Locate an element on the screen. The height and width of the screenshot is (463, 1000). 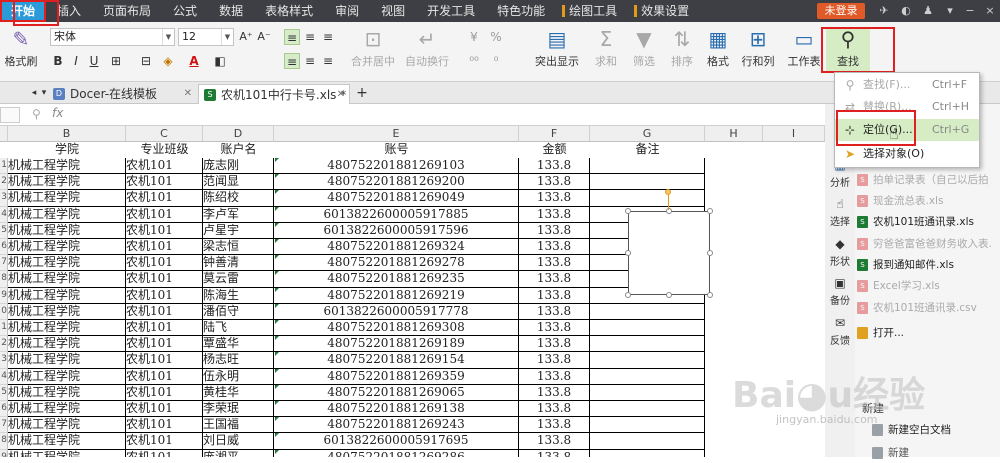
row-header: 6 is located at coordinates (4, 409).